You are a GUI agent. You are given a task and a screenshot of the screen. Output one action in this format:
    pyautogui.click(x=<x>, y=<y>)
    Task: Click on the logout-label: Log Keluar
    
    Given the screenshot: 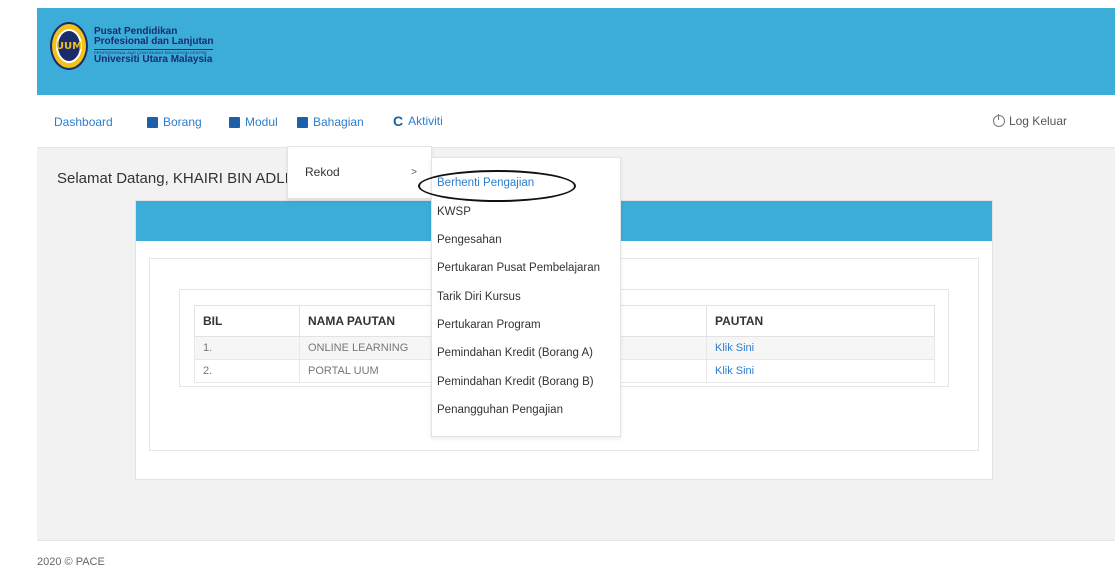 What is the action you would take?
    pyautogui.click(x=1037, y=121)
    